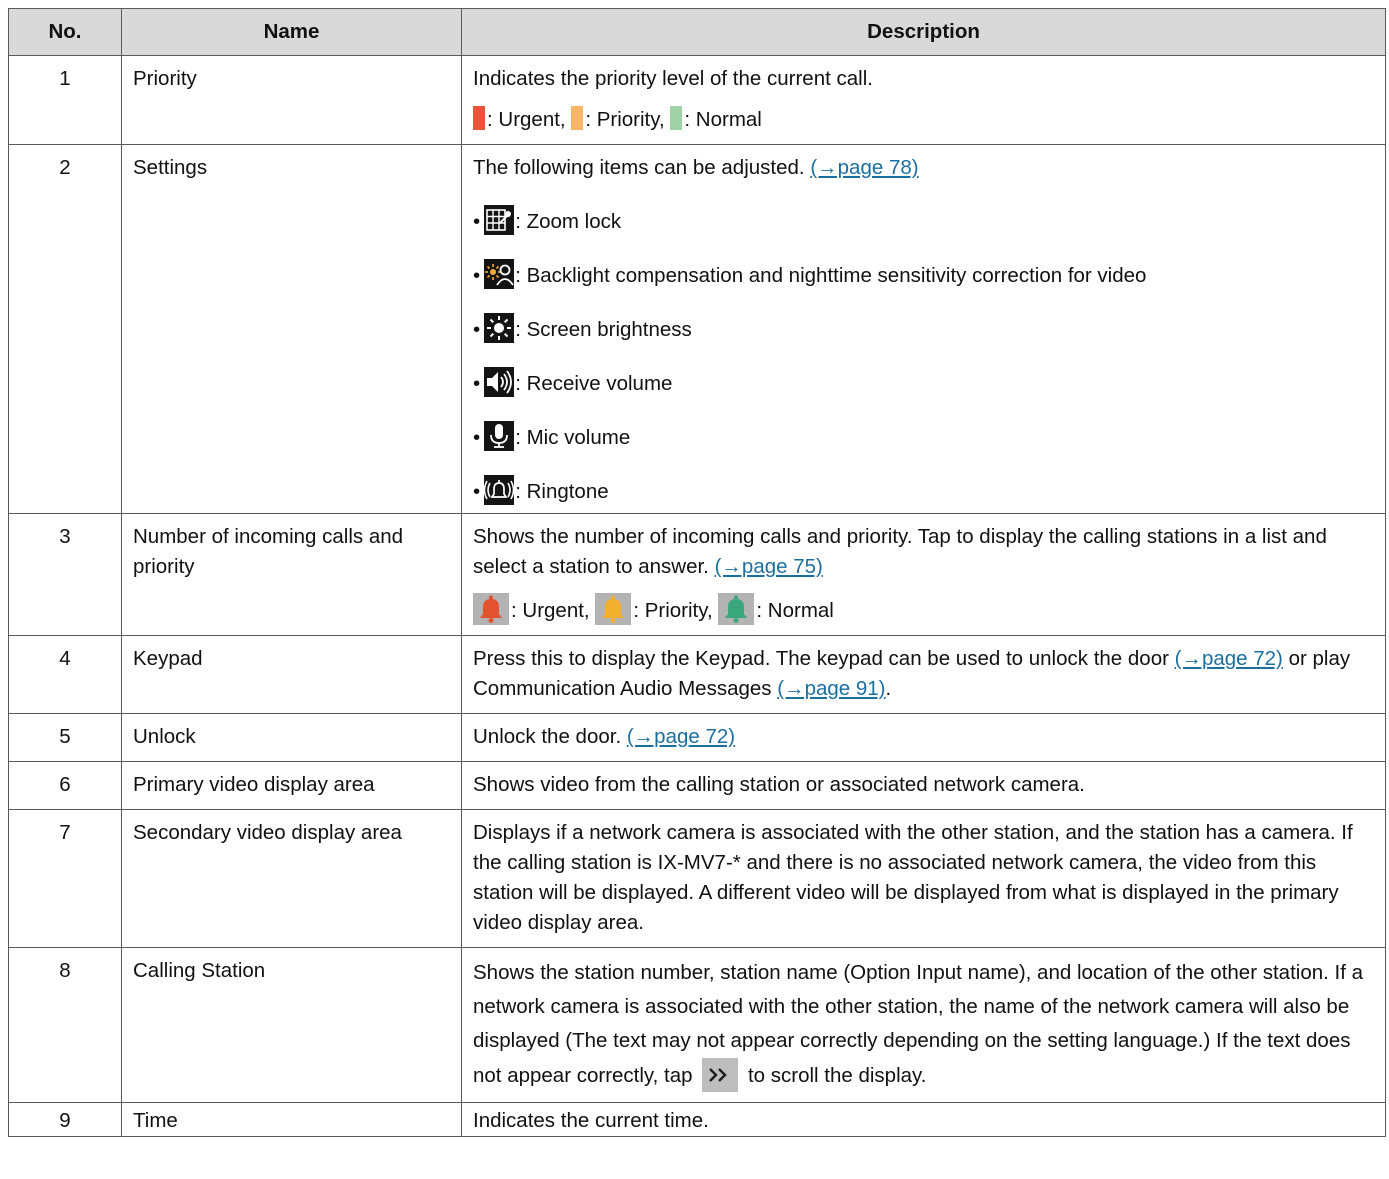 This screenshot has width=1389, height=1179. I want to click on settings-item: • : Screen brightness, so click(923, 329).